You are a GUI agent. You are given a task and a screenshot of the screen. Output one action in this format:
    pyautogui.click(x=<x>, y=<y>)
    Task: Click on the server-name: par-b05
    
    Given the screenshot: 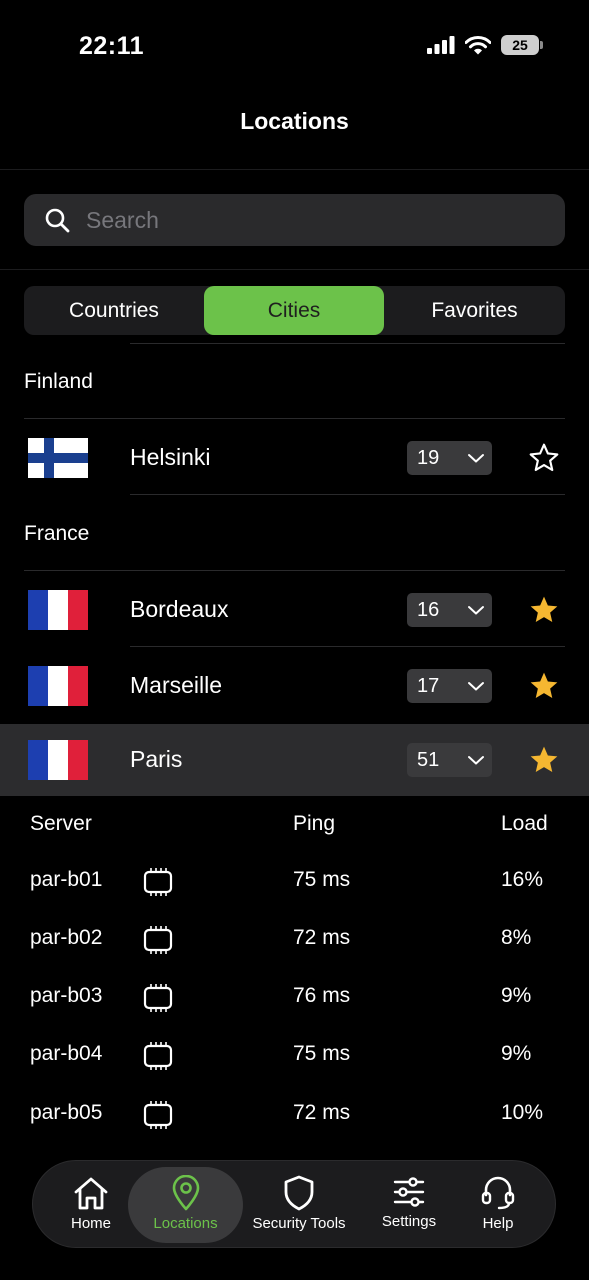 What is the action you would take?
    pyautogui.click(x=66, y=1112)
    